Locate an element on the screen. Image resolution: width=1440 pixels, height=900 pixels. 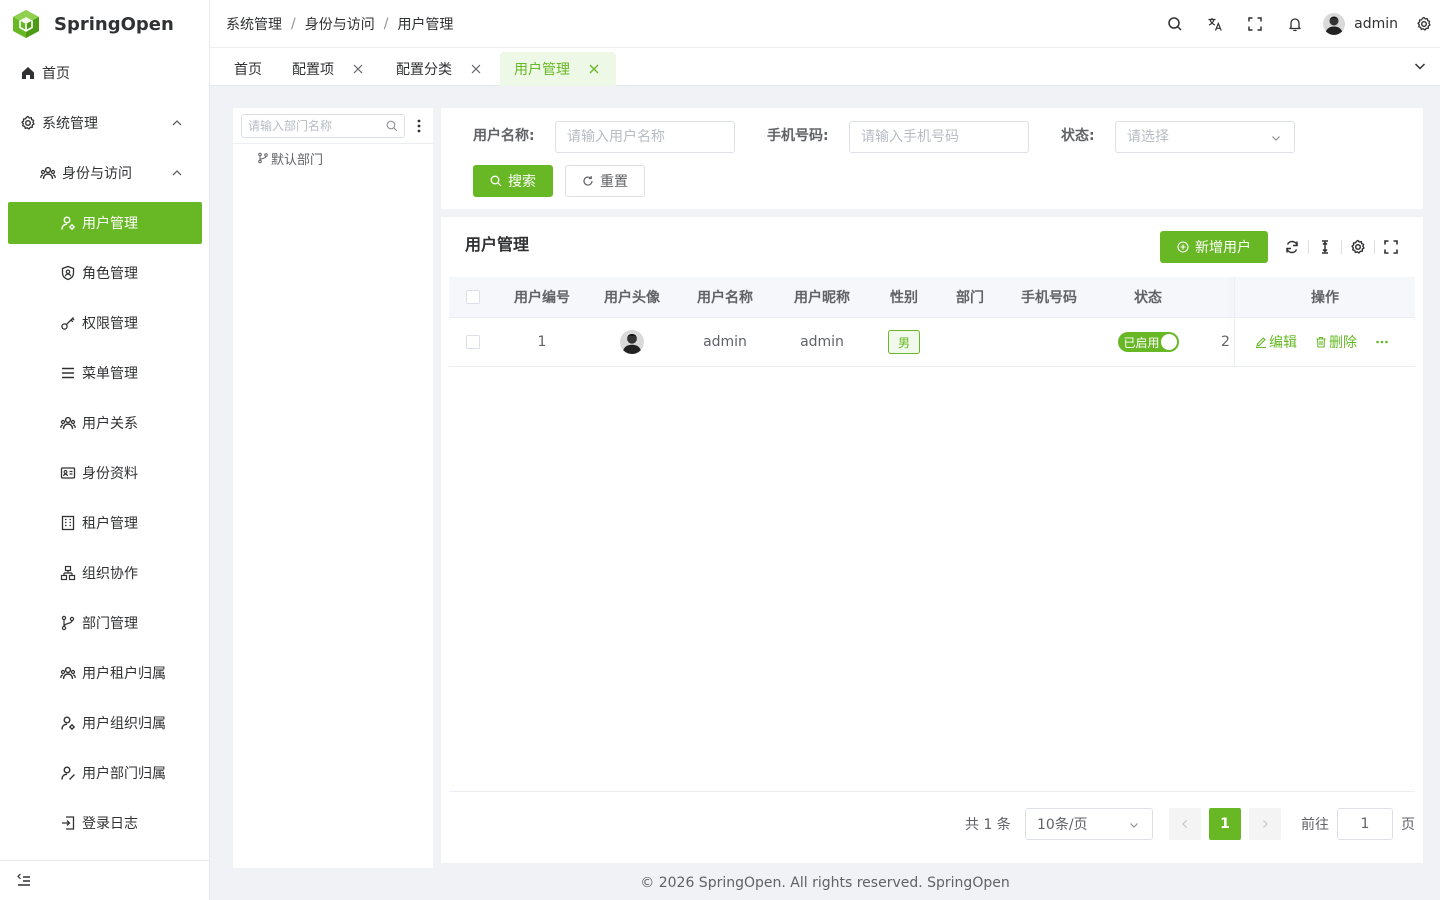
page-size-select: 10条/页 is located at coordinates (1089, 824).